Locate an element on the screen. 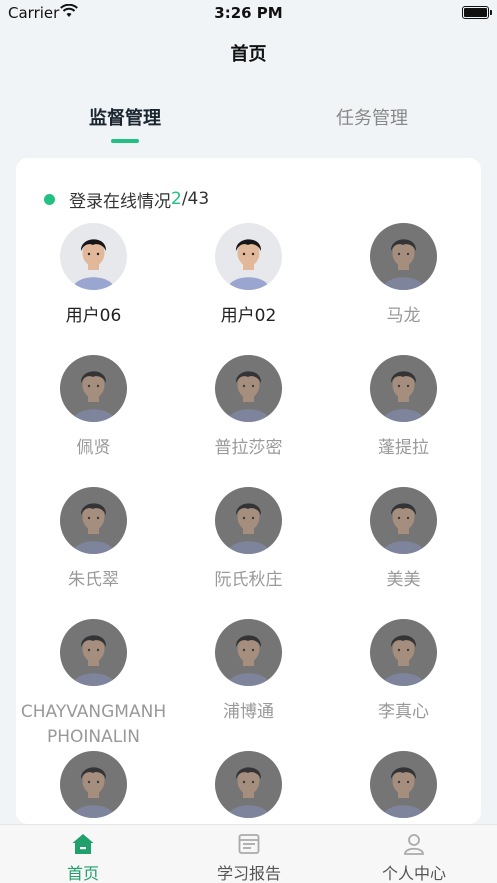 The height and width of the screenshot is (883, 497). user-cell: 李真心 is located at coordinates (403, 672).